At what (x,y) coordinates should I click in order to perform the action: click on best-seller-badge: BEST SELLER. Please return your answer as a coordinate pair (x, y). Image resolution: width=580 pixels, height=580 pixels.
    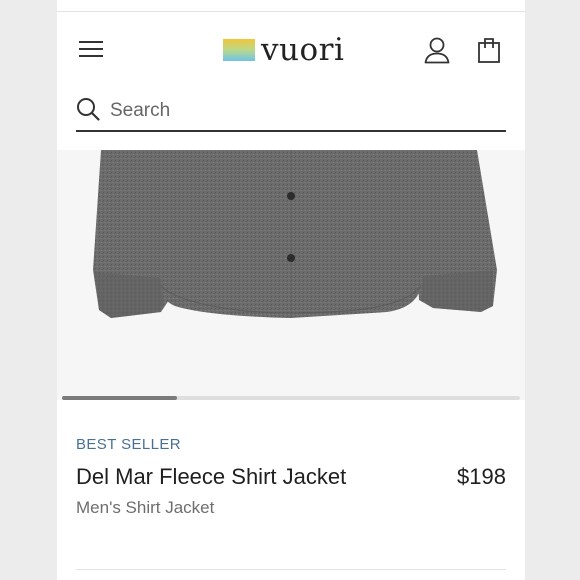
    Looking at the image, I should click on (129, 444).